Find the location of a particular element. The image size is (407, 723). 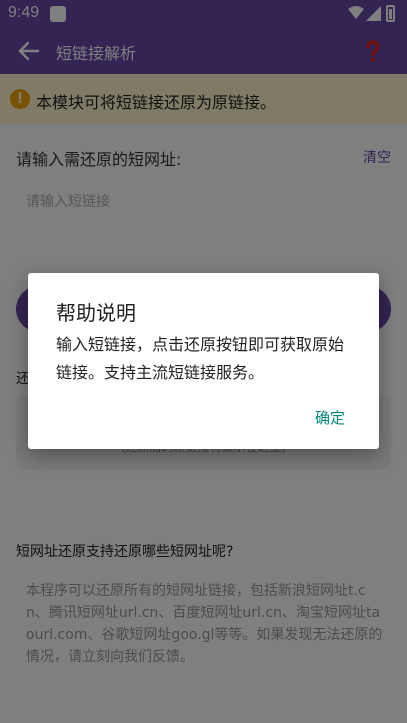

dialog-title: 帮助说明 is located at coordinates (96, 313).